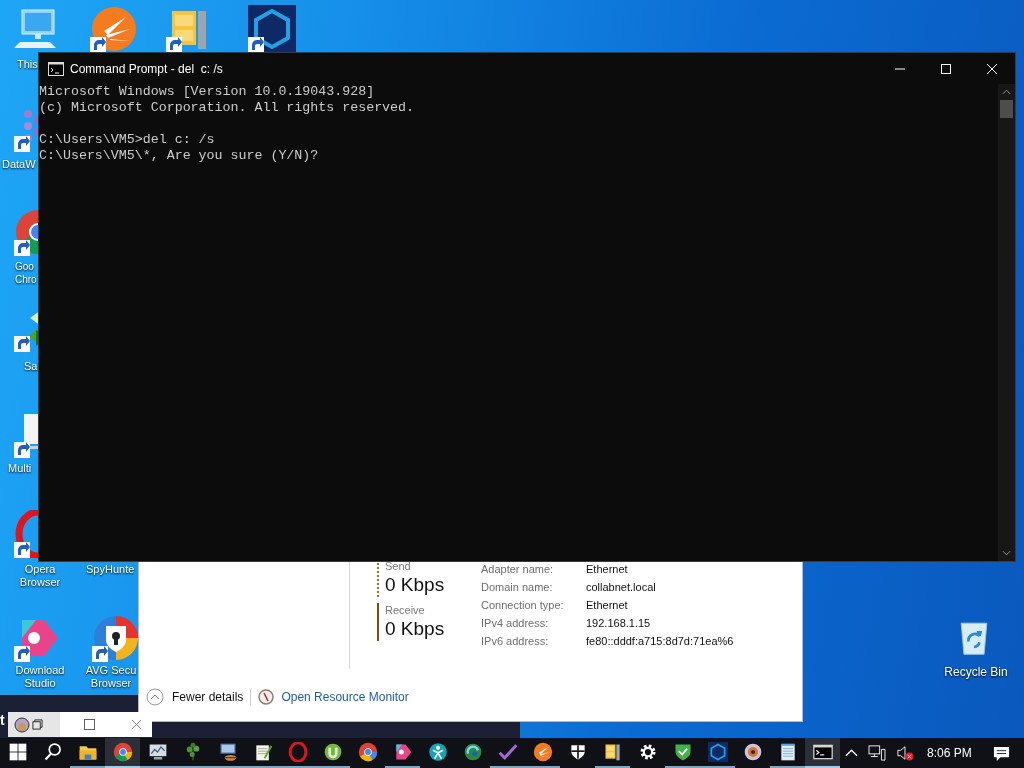 The height and width of the screenshot is (768, 1024). What do you see at coordinates (518, 569) in the screenshot?
I see `detail-label: Adapter name:` at bounding box center [518, 569].